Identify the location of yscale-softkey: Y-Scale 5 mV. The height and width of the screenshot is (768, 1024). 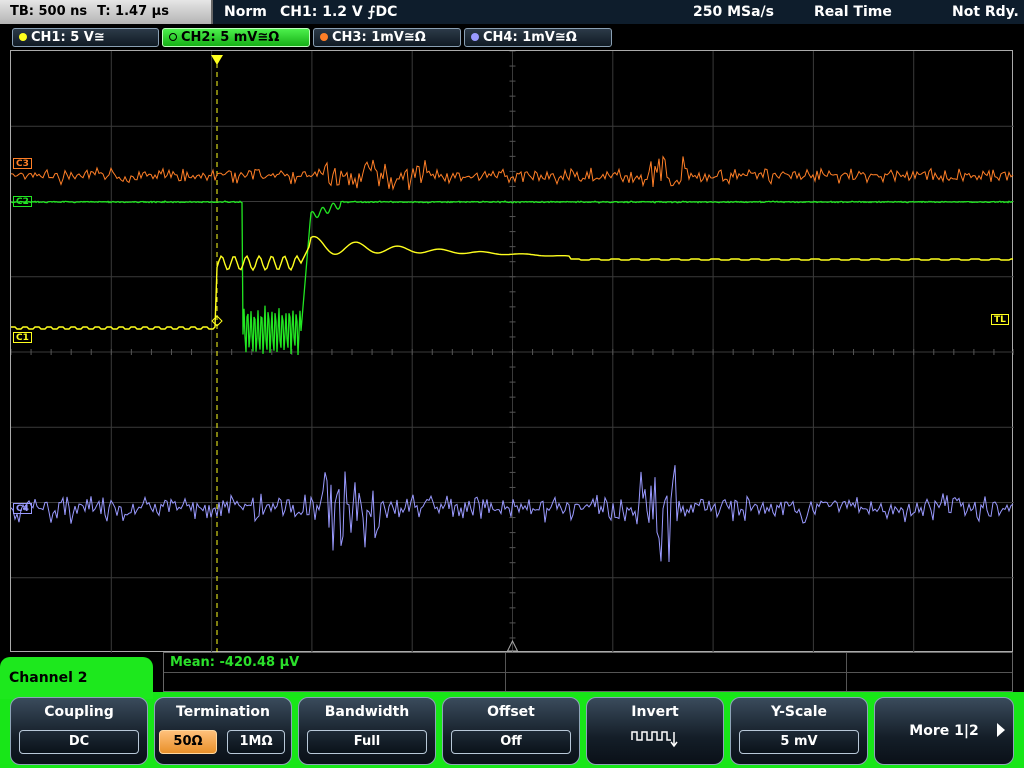
(799, 731).